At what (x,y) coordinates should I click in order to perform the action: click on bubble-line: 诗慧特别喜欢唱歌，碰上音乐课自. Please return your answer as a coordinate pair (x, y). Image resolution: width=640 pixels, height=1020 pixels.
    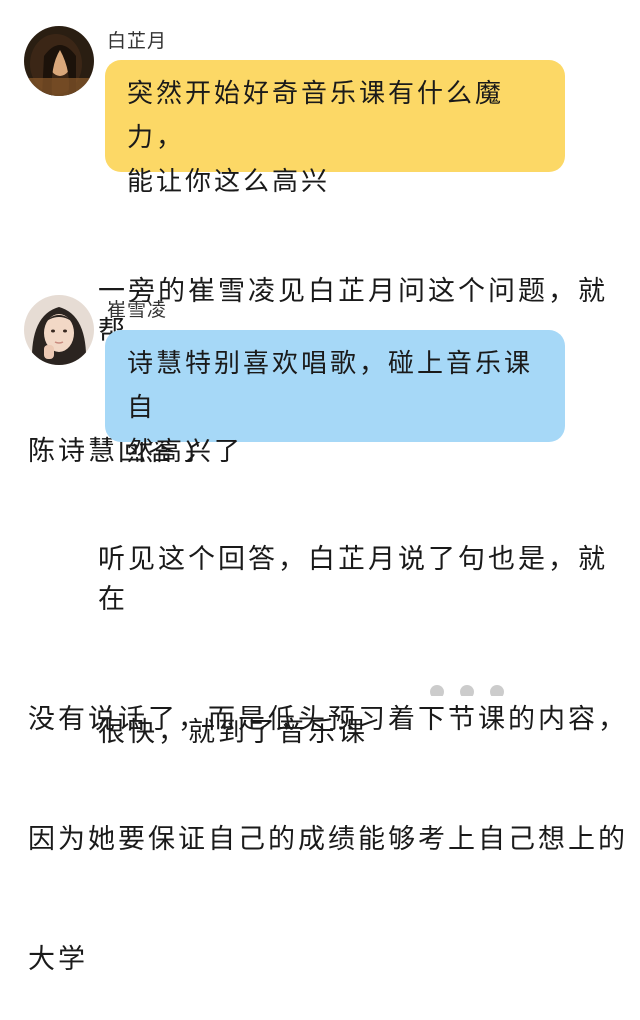
    Looking at the image, I should click on (330, 386).